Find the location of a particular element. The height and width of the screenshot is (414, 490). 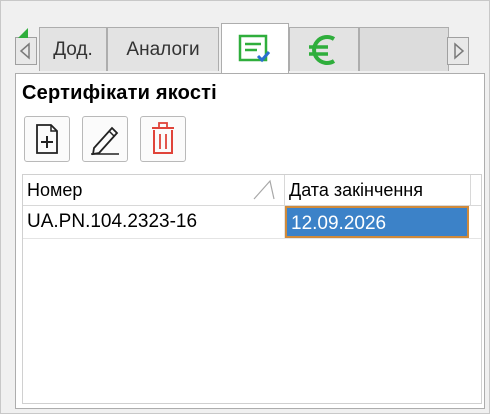

certificate-check-icon is located at coordinates (254, 48).